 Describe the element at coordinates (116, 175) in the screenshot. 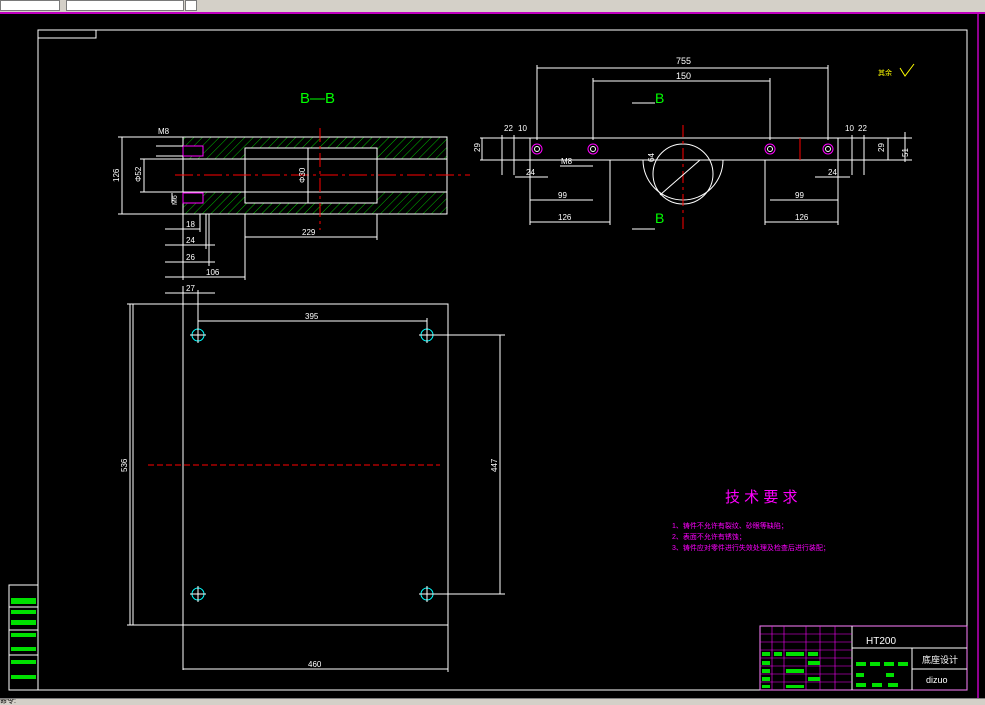

I see `dim-126-left: 126` at that location.